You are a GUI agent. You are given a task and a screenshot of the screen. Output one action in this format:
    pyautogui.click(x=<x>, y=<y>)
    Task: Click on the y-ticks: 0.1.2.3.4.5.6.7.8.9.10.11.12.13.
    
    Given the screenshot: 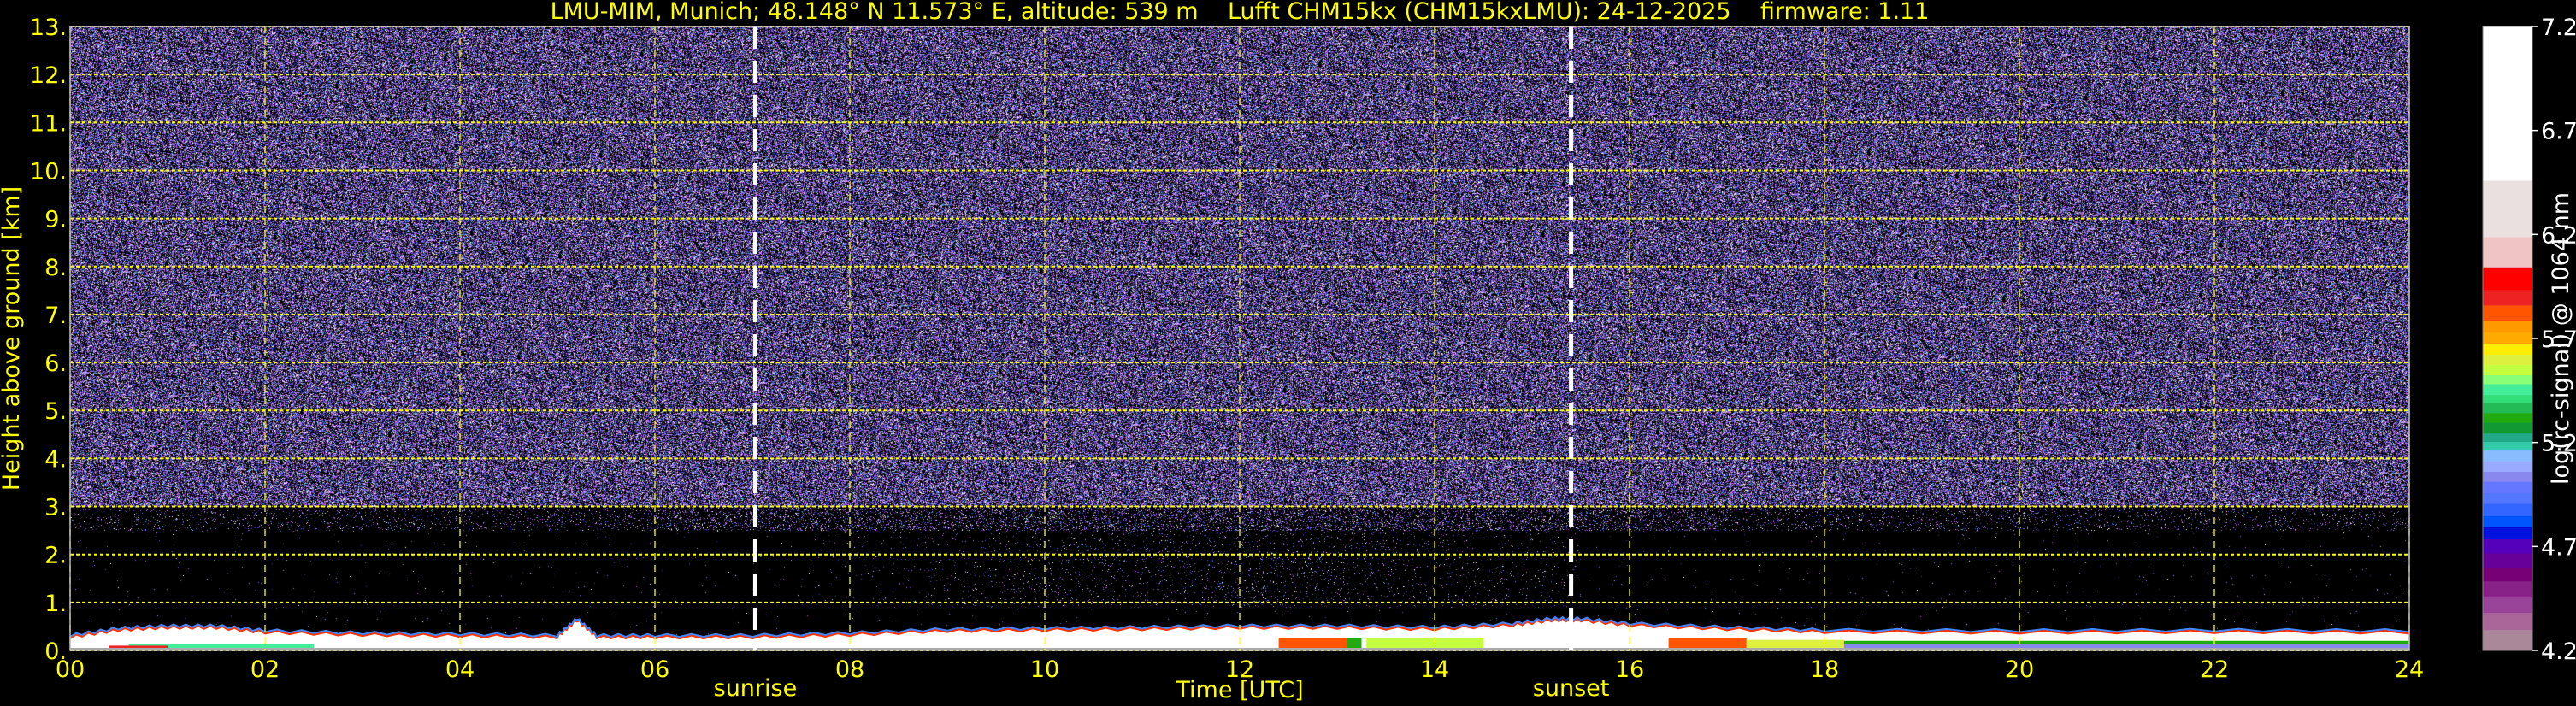 What is the action you would take?
    pyautogui.click(x=48, y=340)
    